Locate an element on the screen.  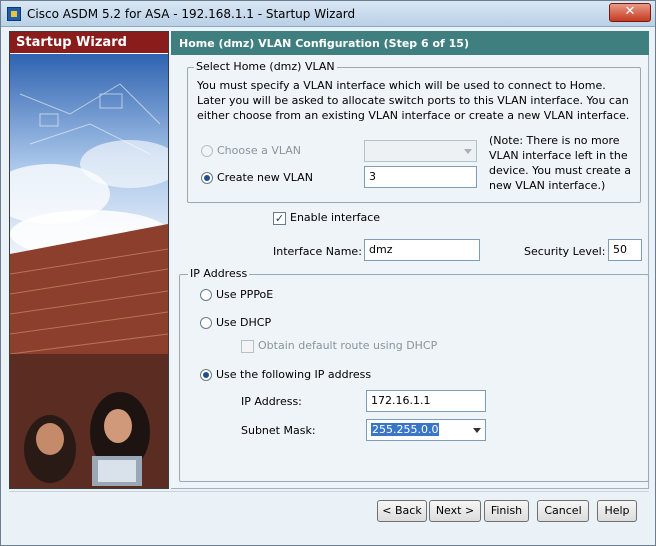
choose-vlan-label: Choose a VLAN is located at coordinates (259, 150).